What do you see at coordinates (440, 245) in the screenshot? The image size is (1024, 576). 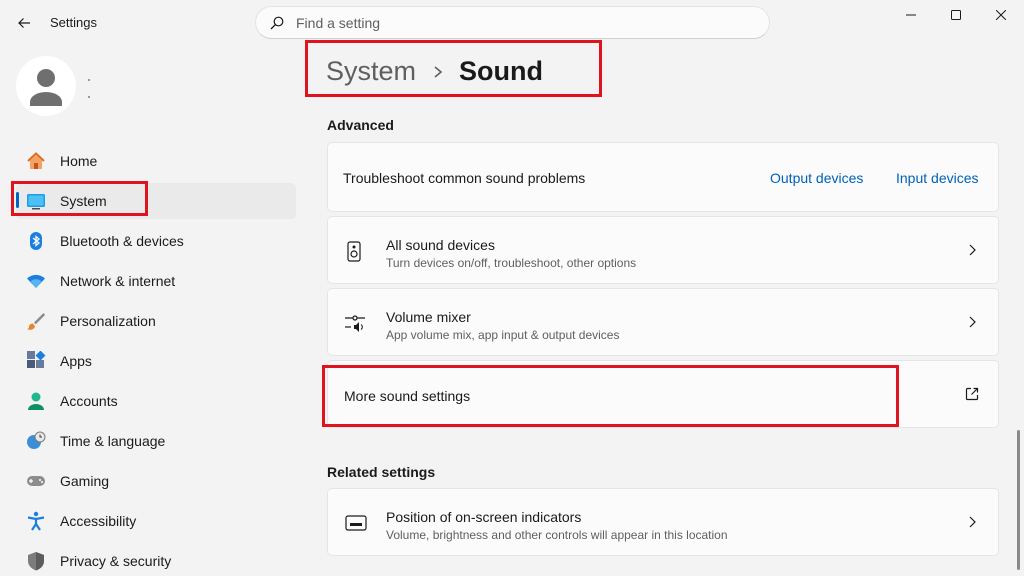 I see `all-sound-devices-title: All sound devices` at bounding box center [440, 245].